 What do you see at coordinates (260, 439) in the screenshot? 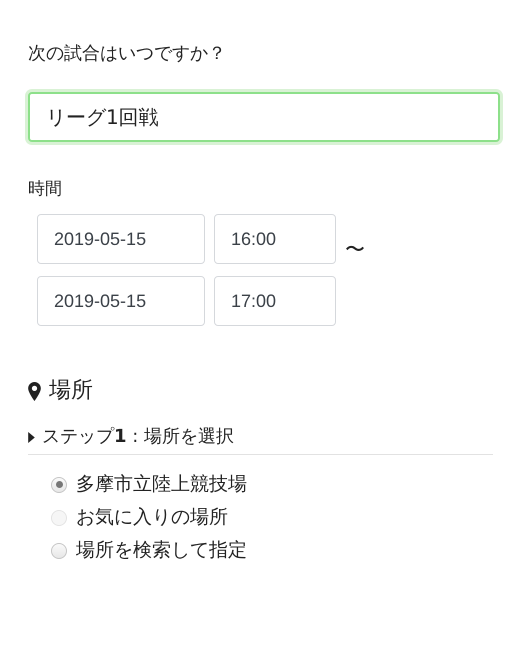
I see `step-disclosure: ステップ1 : 場所を選択` at bounding box center [260, 439].